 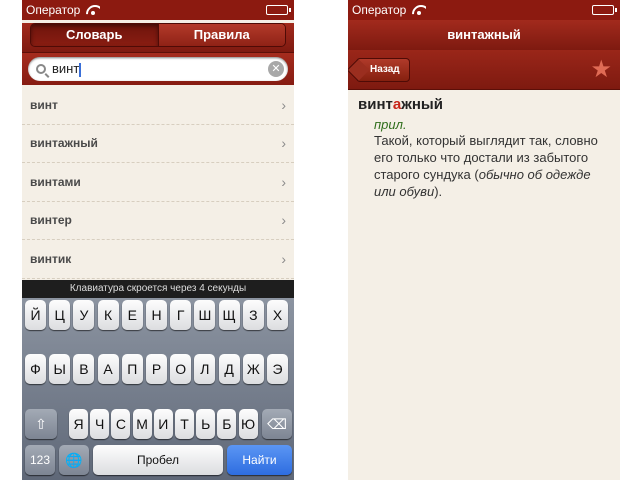 I want to click on key: Е, so click(x=132, y=315).